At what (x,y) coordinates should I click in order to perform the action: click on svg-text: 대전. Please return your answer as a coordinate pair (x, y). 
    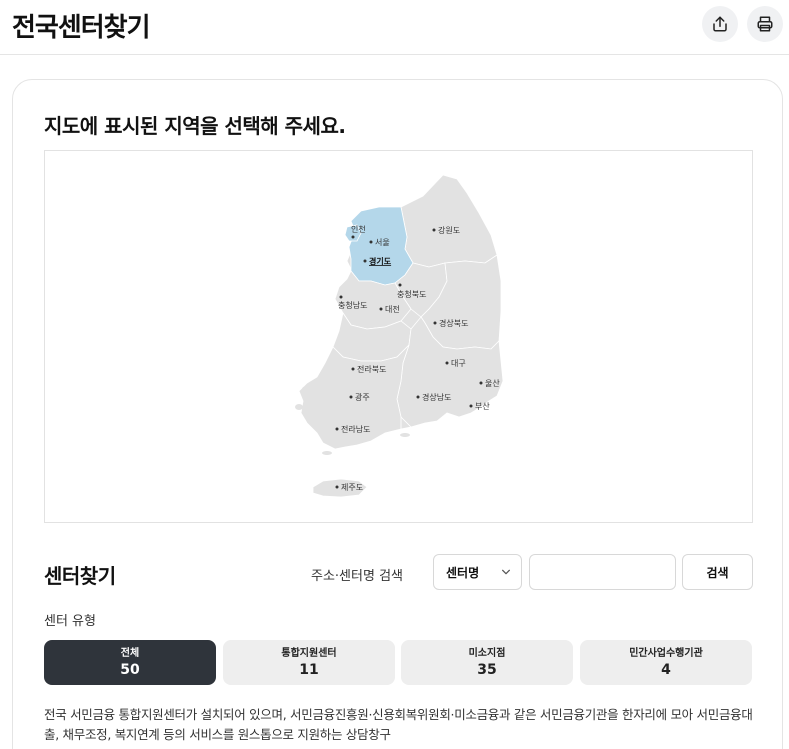
    Looking at the image, I should click on (392, 309).